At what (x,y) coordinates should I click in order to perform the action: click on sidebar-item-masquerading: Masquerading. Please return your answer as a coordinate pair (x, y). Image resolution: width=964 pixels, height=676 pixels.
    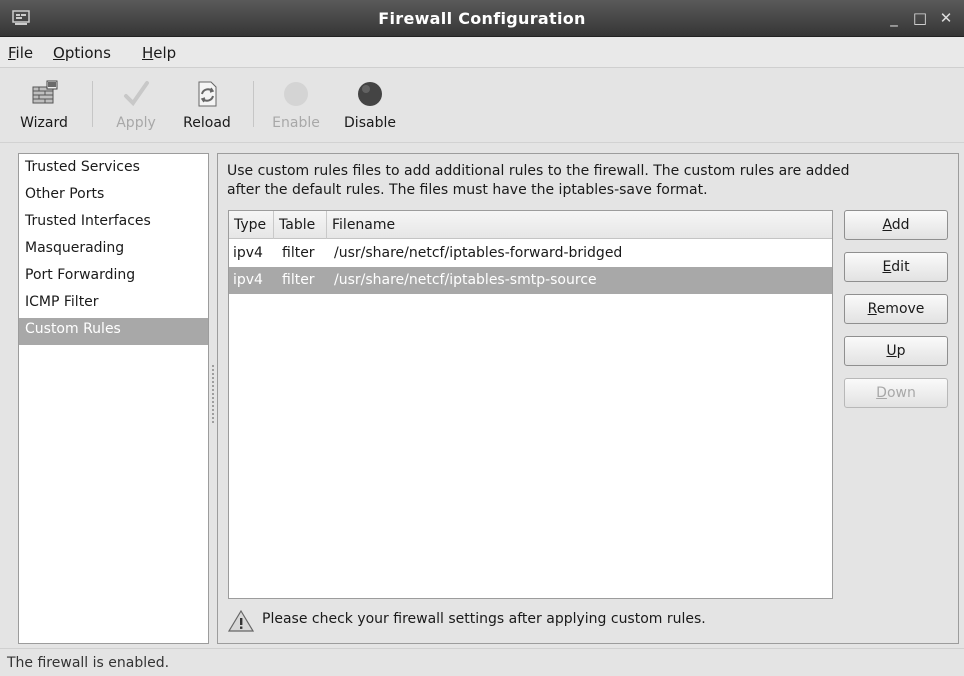
    Looking at the image, I should click on (113, 250).